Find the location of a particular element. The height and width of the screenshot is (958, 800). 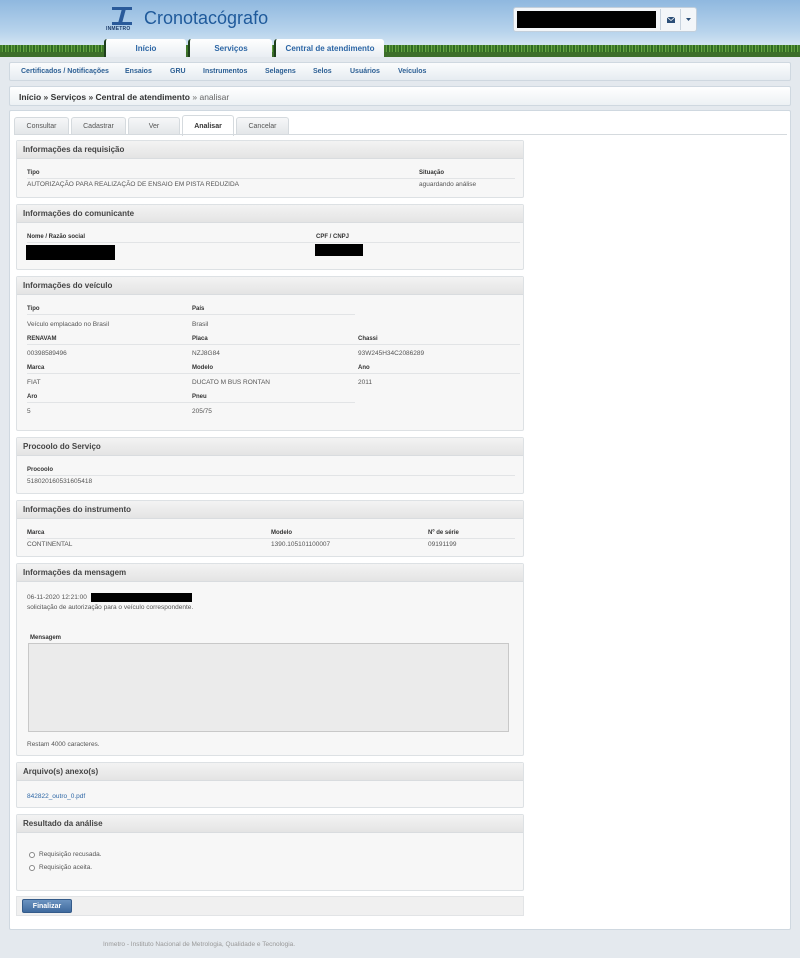

label-requisicao-aceita: Requisição aceita. is located at coordinates (65, 867).